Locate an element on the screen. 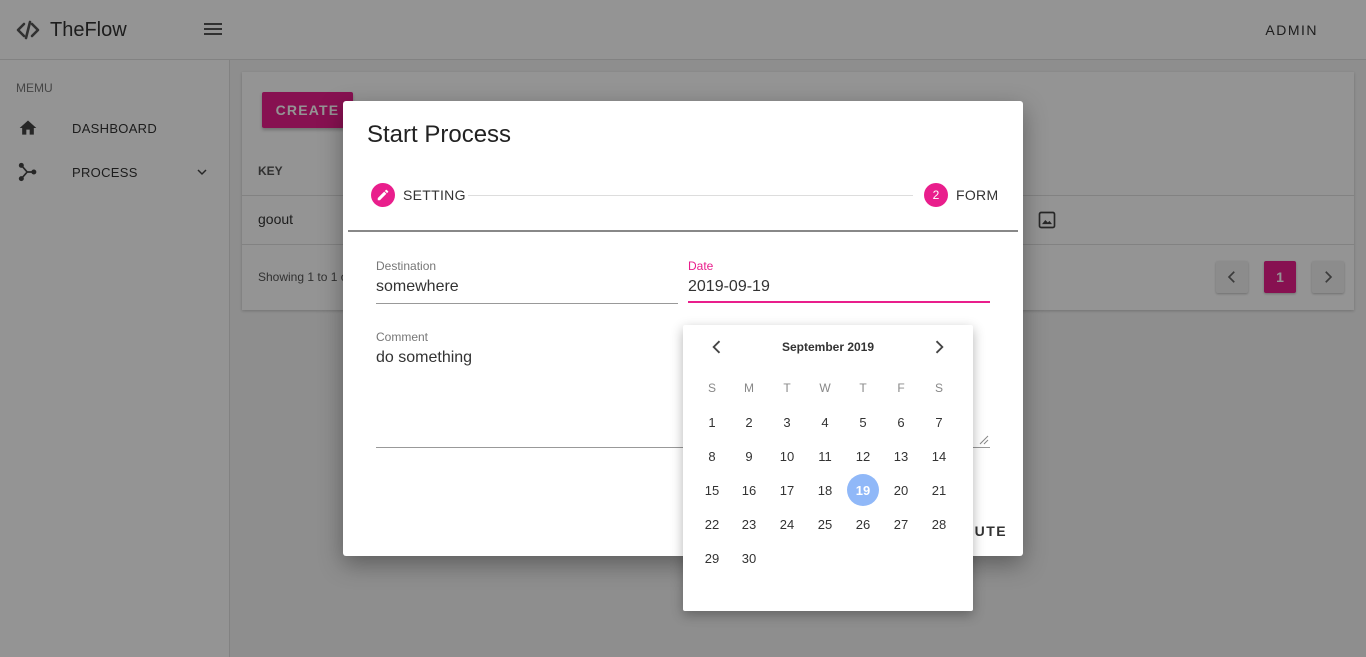 This screenshot has width=1366, height=657. calendar-day: 7 is located at coordinates (939, 422).